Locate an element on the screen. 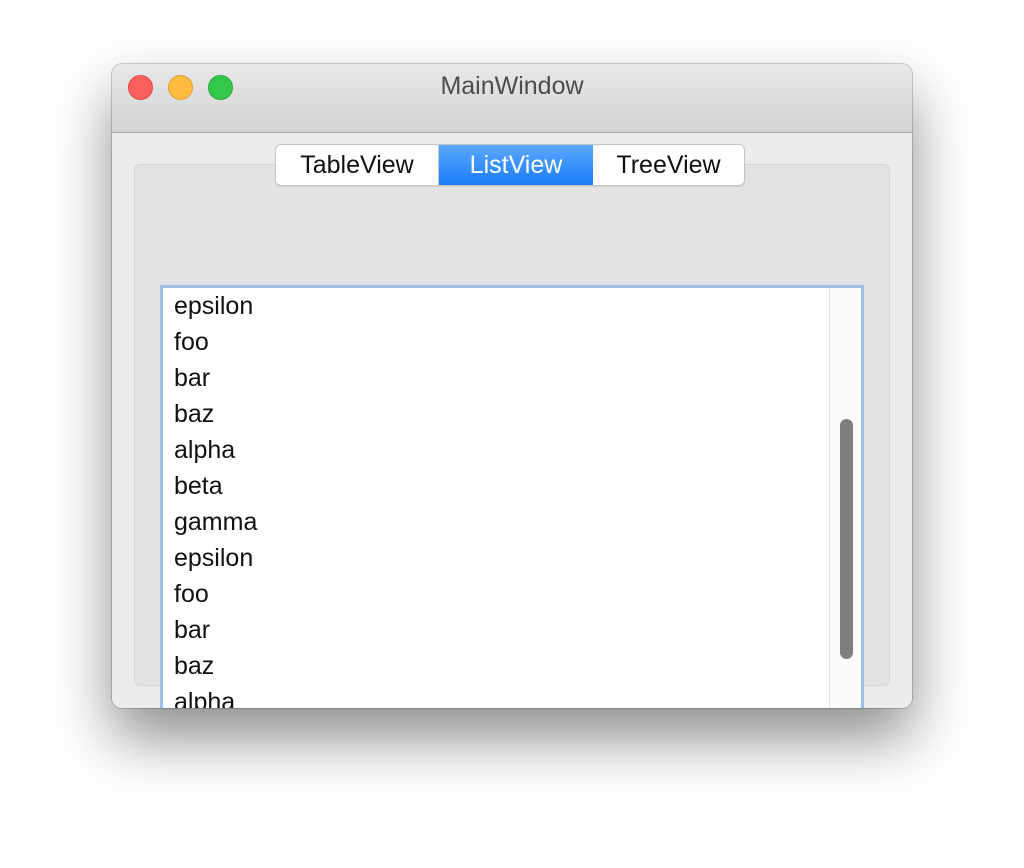 This screenshot has width=1024, height=868. vertical-scrollbar is located at coordinates (845, 498).